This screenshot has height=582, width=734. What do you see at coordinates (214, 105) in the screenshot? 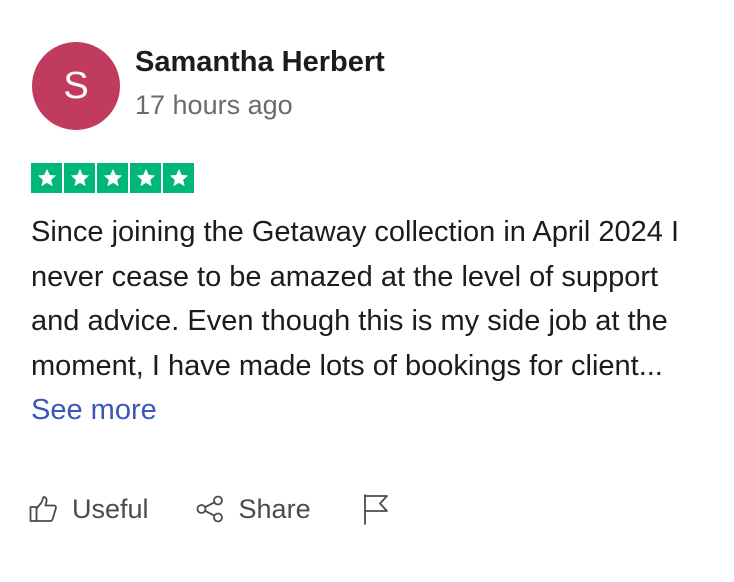
I see `review-time: 17 hours ago` at bounding box center [214, 105].